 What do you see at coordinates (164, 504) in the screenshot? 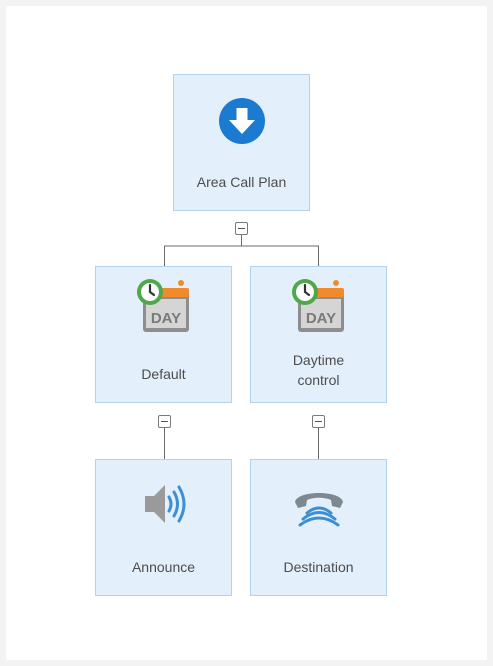
I see `speaker-icon` at bounding box center [164, 504].